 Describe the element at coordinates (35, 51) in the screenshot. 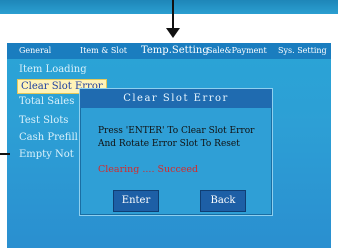

I see `tab-general: General` at that location.